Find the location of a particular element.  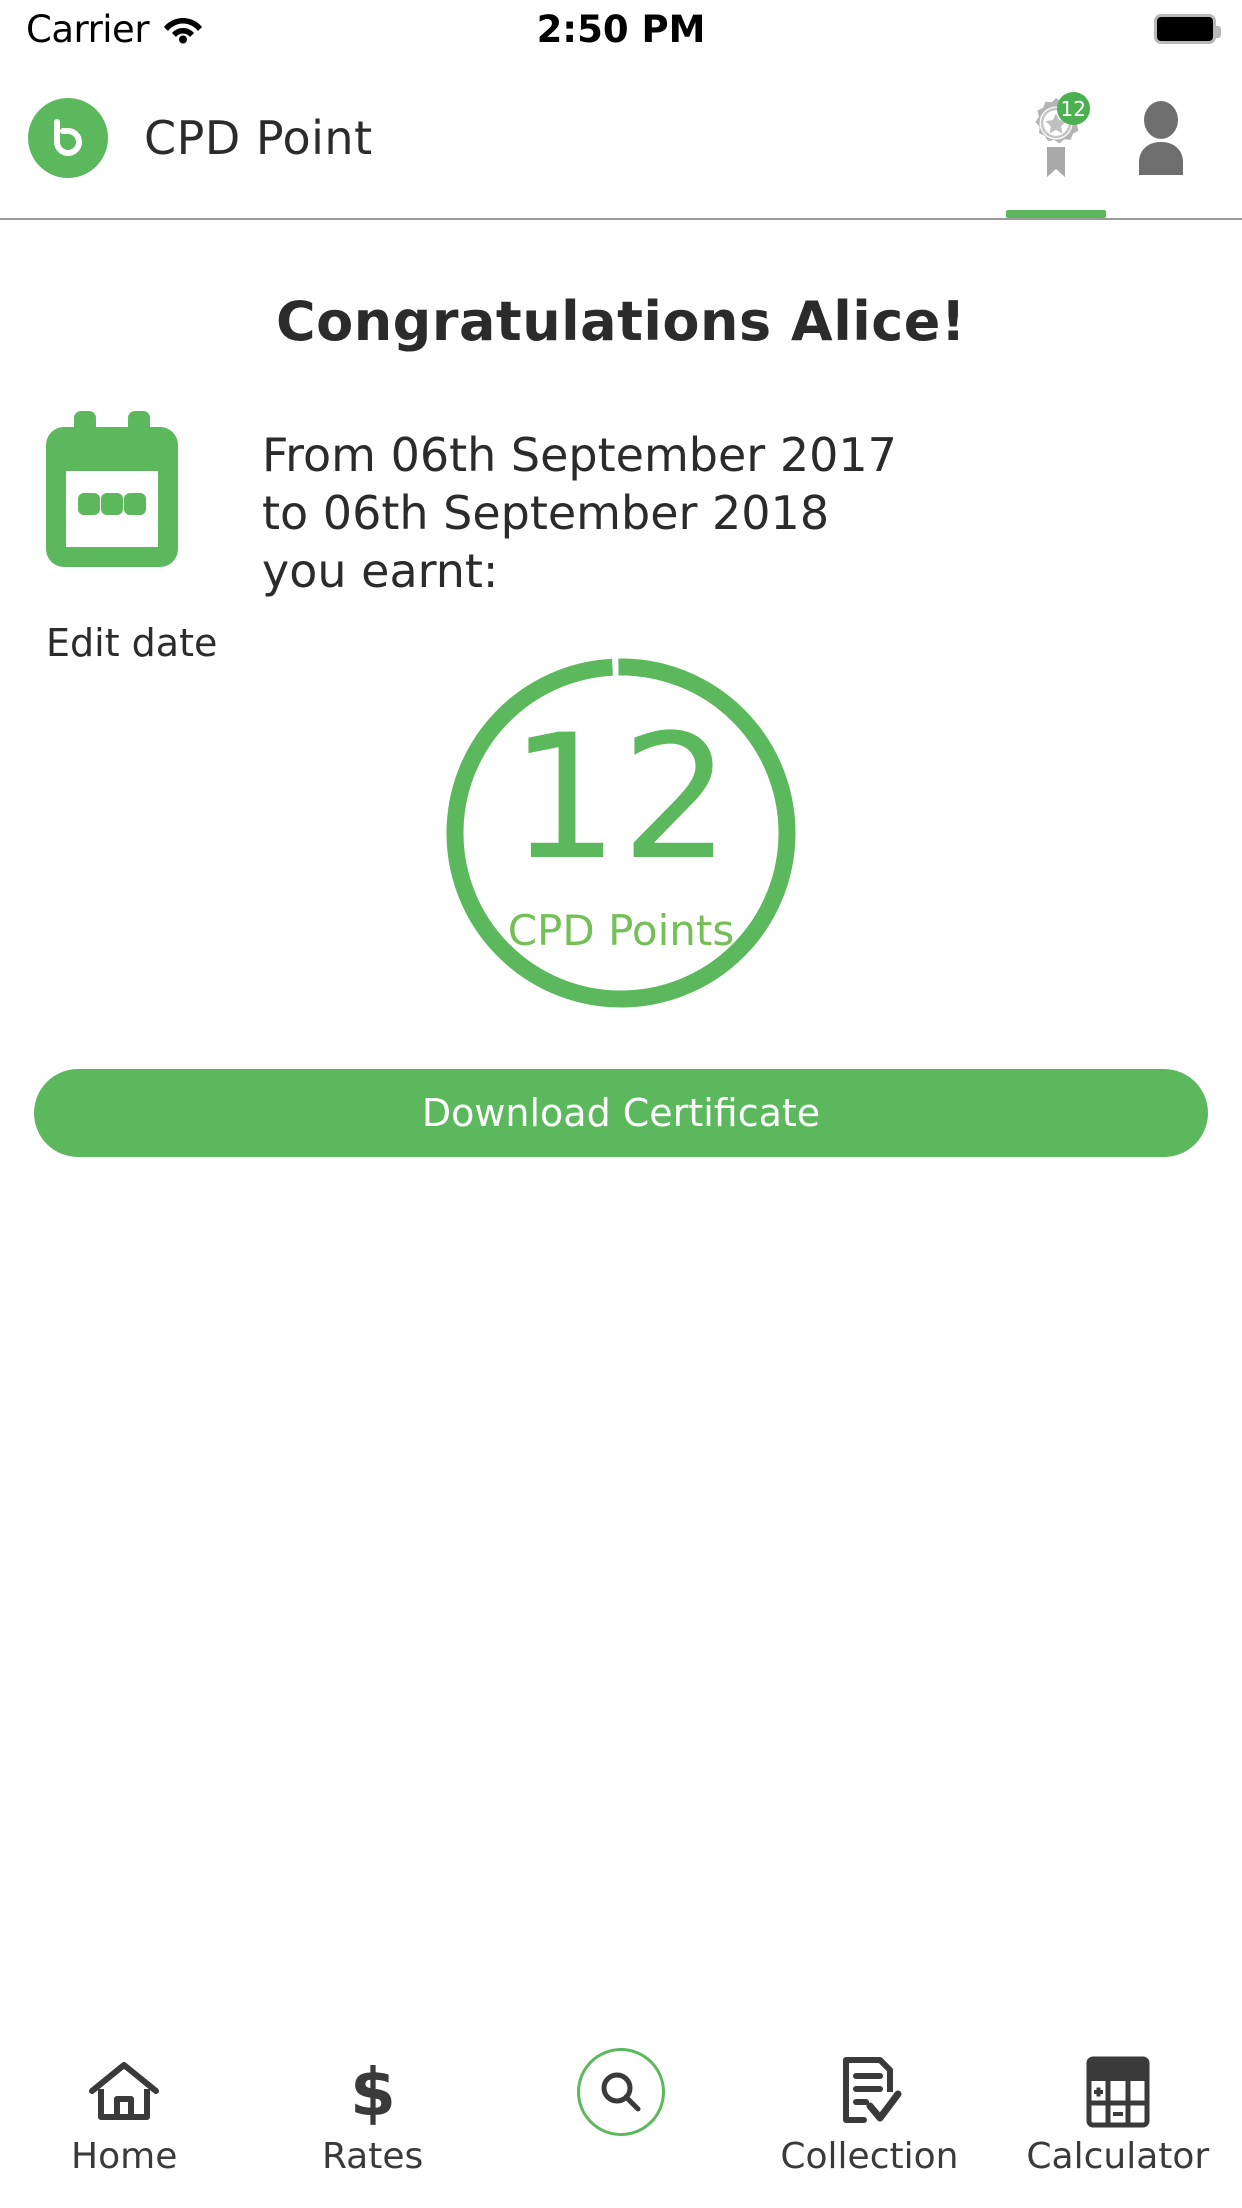

search-tab-wrap is located at coordinates (621, 2092).